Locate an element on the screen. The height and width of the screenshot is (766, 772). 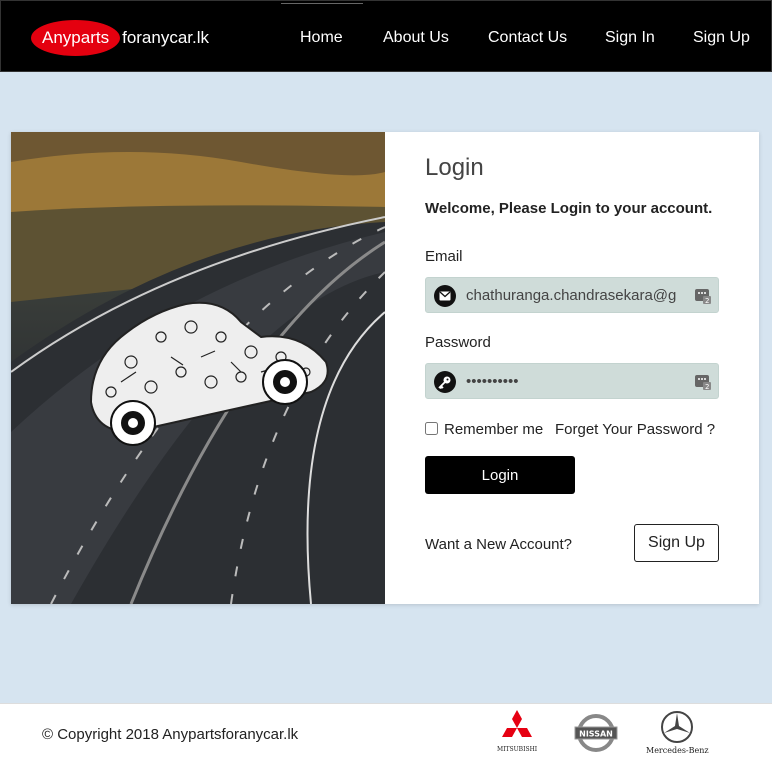
login-title: Login is located at coordinates (454, 167).